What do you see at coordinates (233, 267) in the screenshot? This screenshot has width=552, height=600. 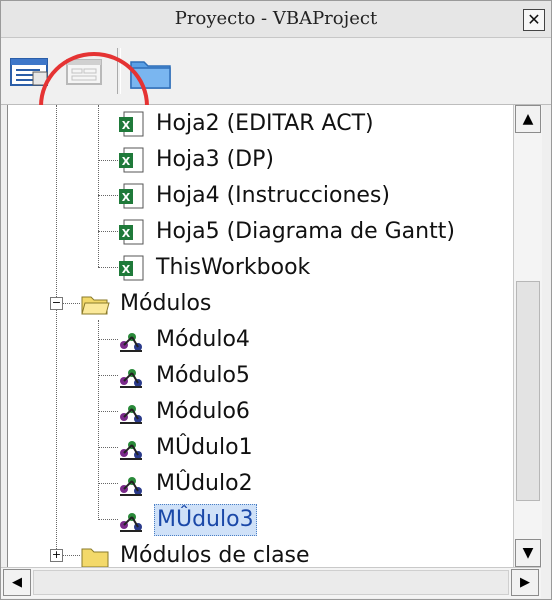 I see `tree-item-label: ThisWorkbook` at bounding box center [233, 267].